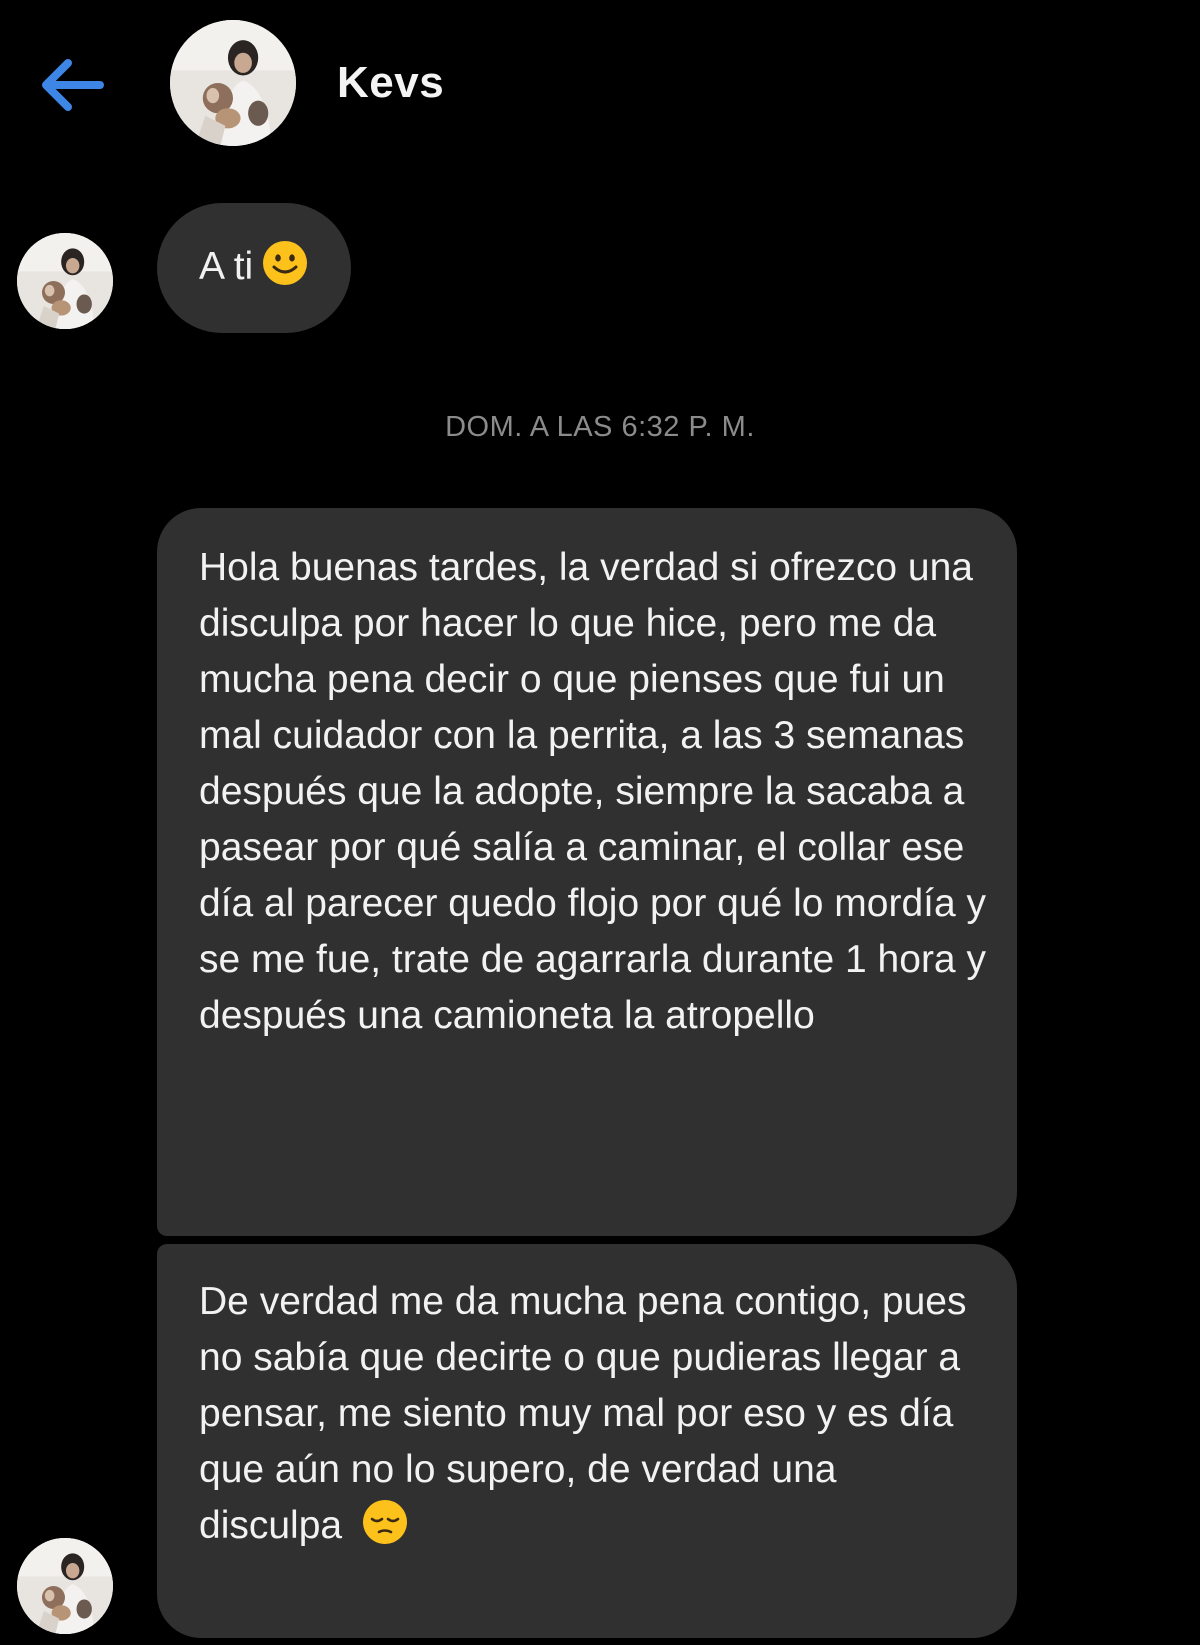 This screenshot has width=1200, height=1645. I want to click on message-timestamp: DOM. A LAS 6:32 P. M., so click(600, 427).